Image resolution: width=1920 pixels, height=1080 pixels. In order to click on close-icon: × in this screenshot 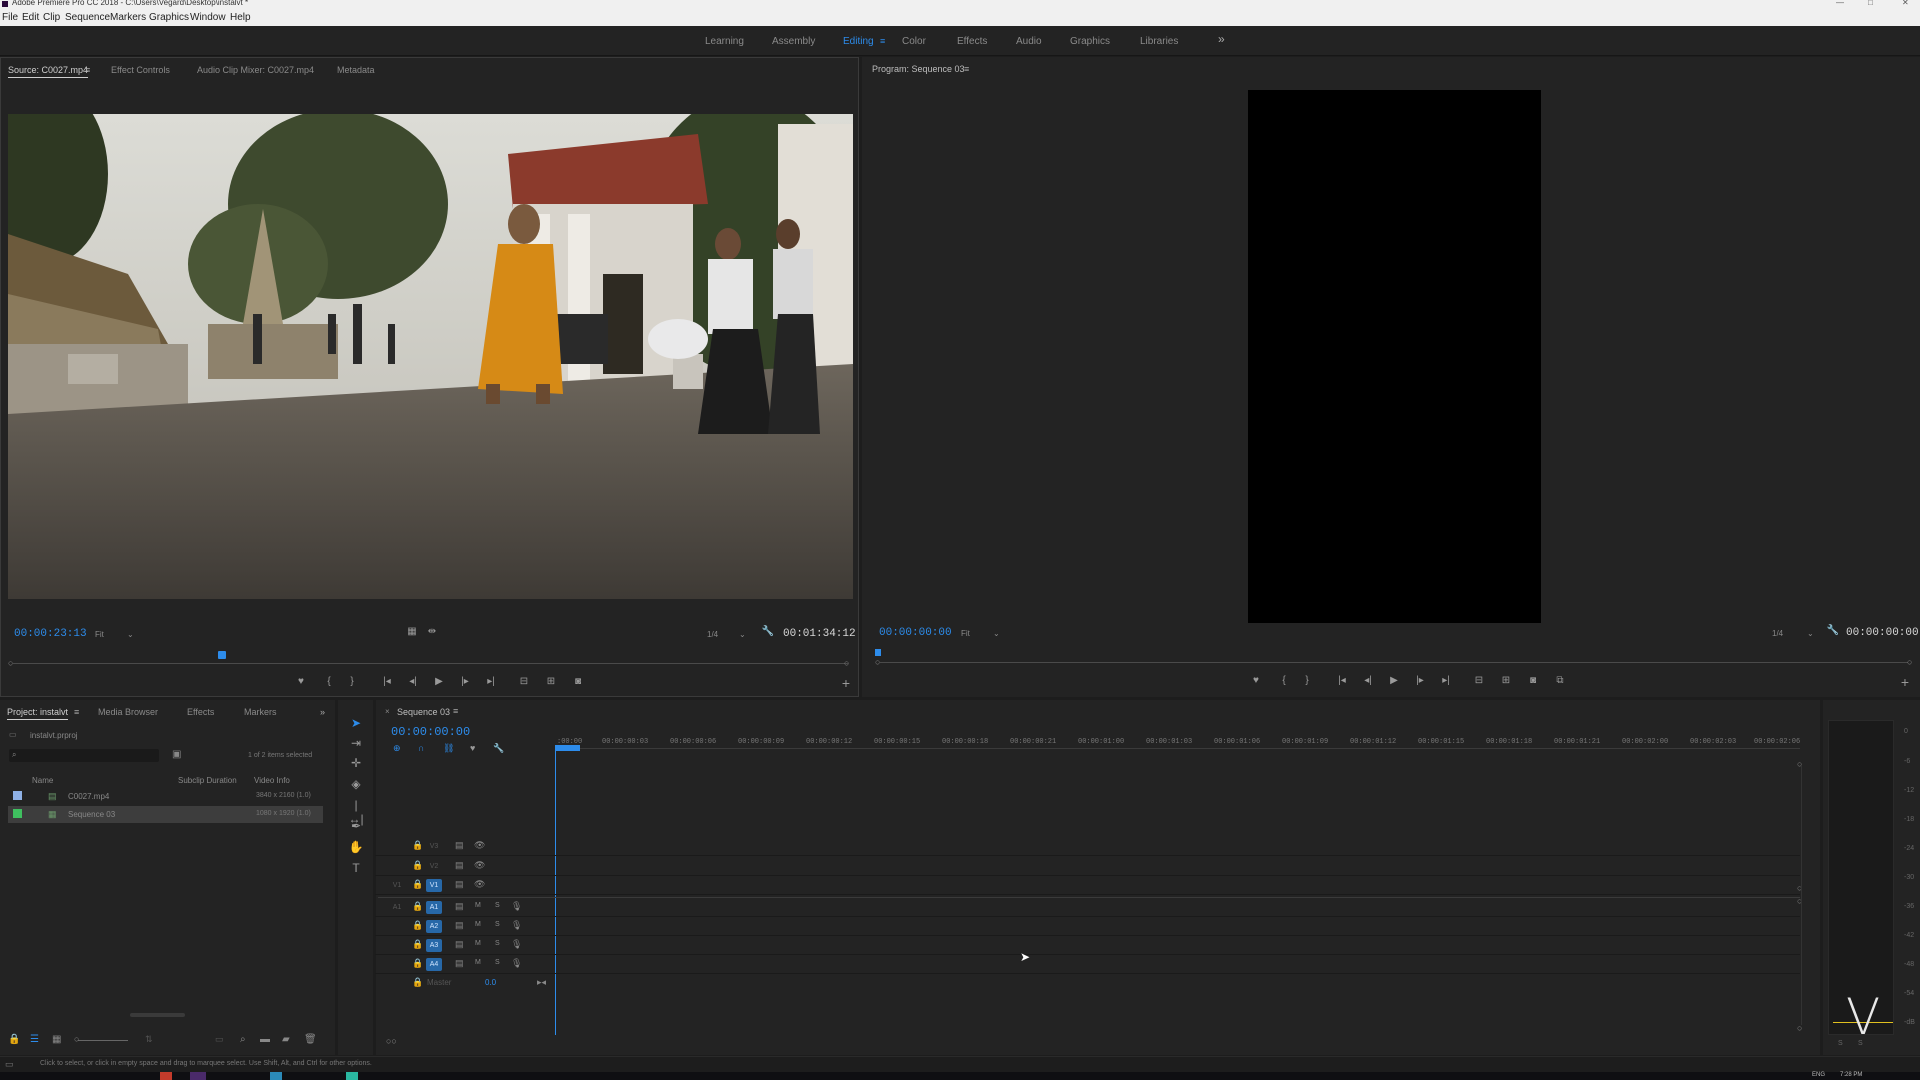, I will do `click(387, 711)`.